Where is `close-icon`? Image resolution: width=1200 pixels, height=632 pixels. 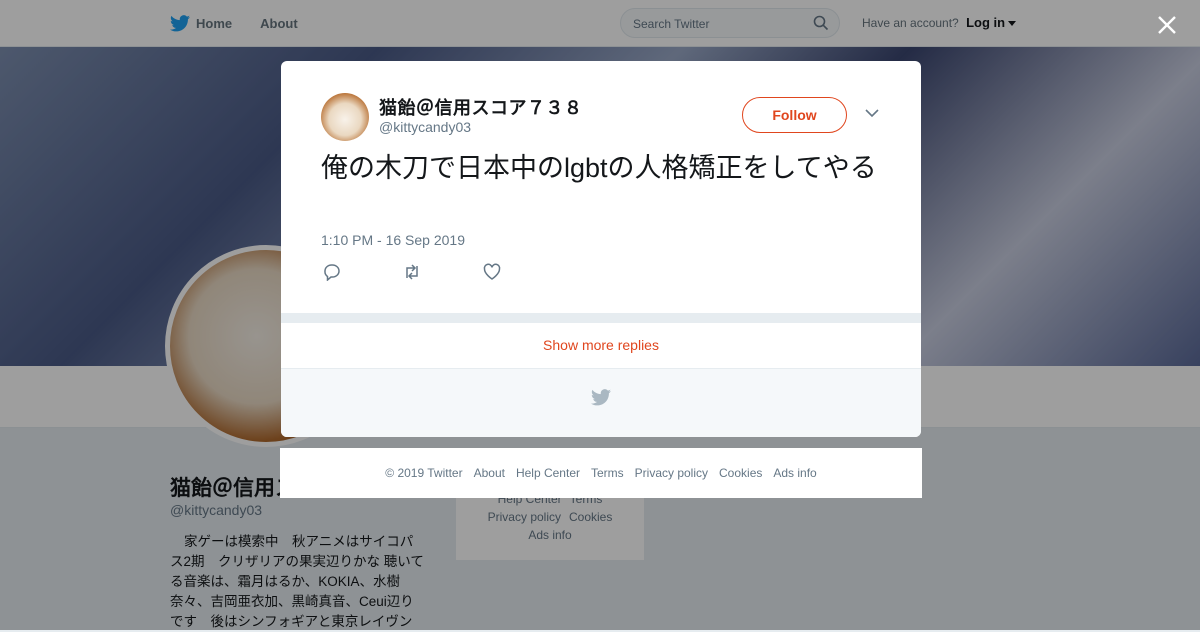
close-icon is located at coordinates (1167, 25).